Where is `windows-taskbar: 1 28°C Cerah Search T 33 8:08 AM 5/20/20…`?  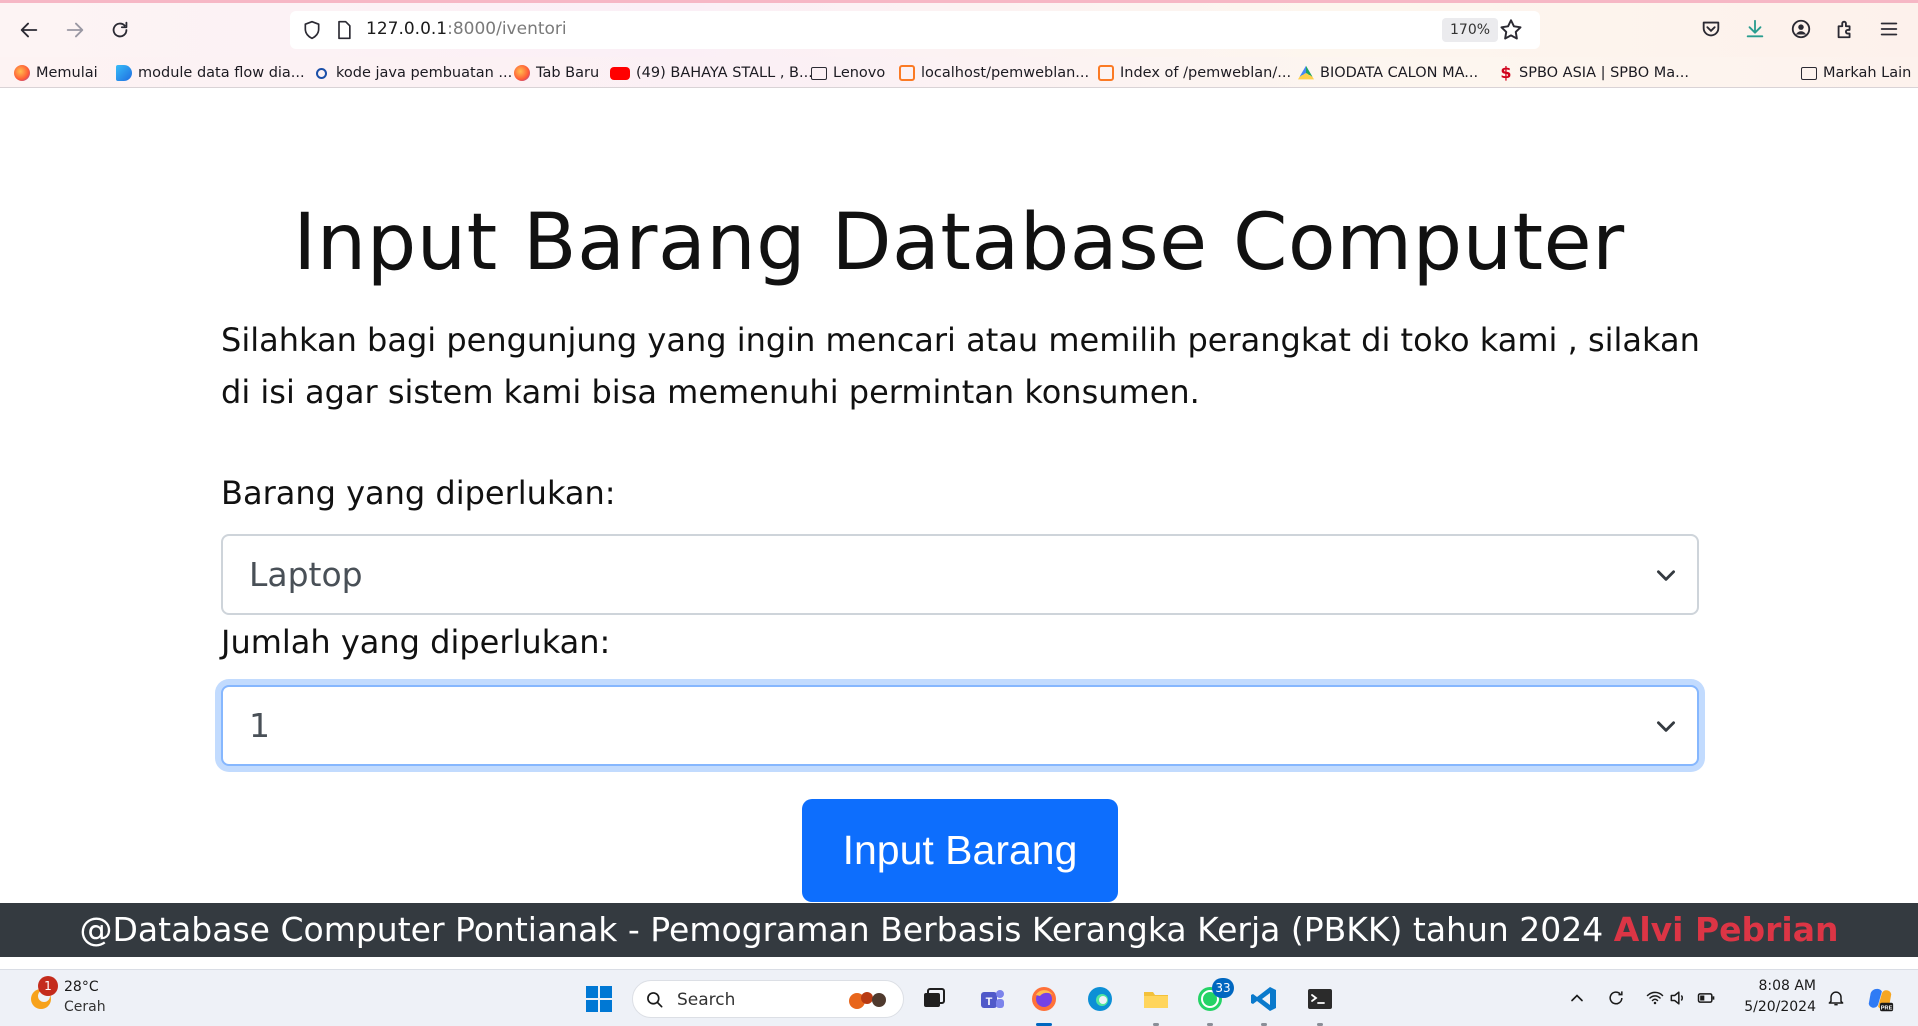
windows-taskbar: 1 28°C Cerah Search T 33 8:08 AM 5/20/20… is located at coordinates (959, 997).